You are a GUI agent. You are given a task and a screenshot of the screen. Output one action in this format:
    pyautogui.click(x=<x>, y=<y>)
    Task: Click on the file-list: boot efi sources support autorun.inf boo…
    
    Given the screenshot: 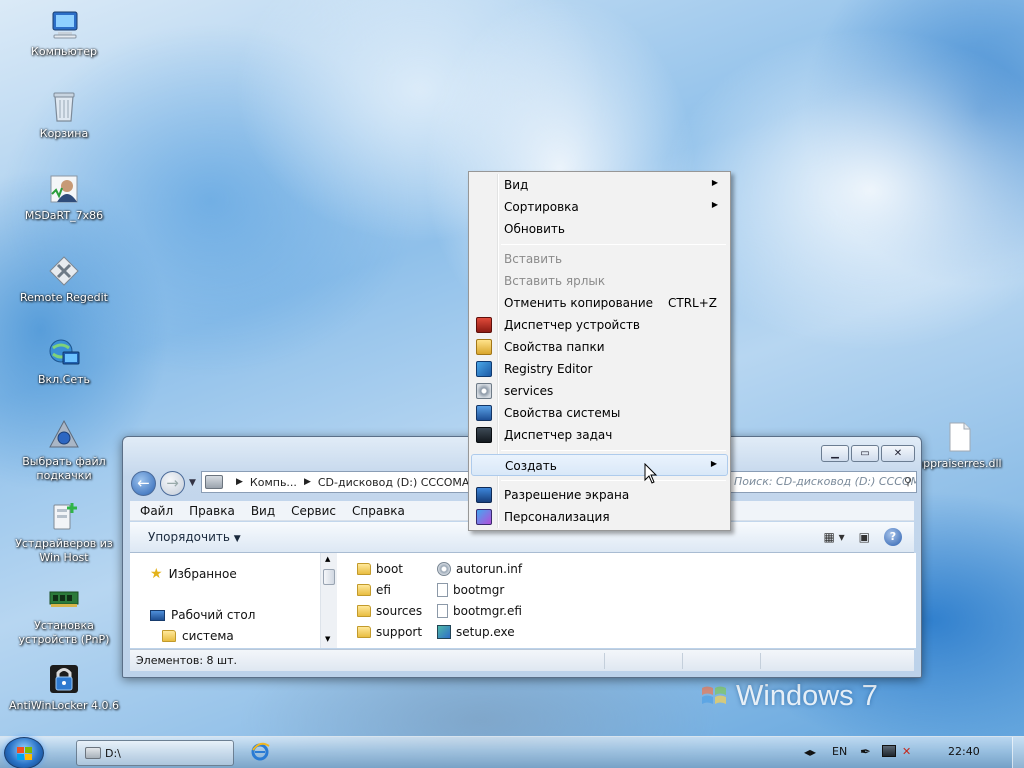 What is the action you would take?
    pyautogui.click(x=626, y=600)
    